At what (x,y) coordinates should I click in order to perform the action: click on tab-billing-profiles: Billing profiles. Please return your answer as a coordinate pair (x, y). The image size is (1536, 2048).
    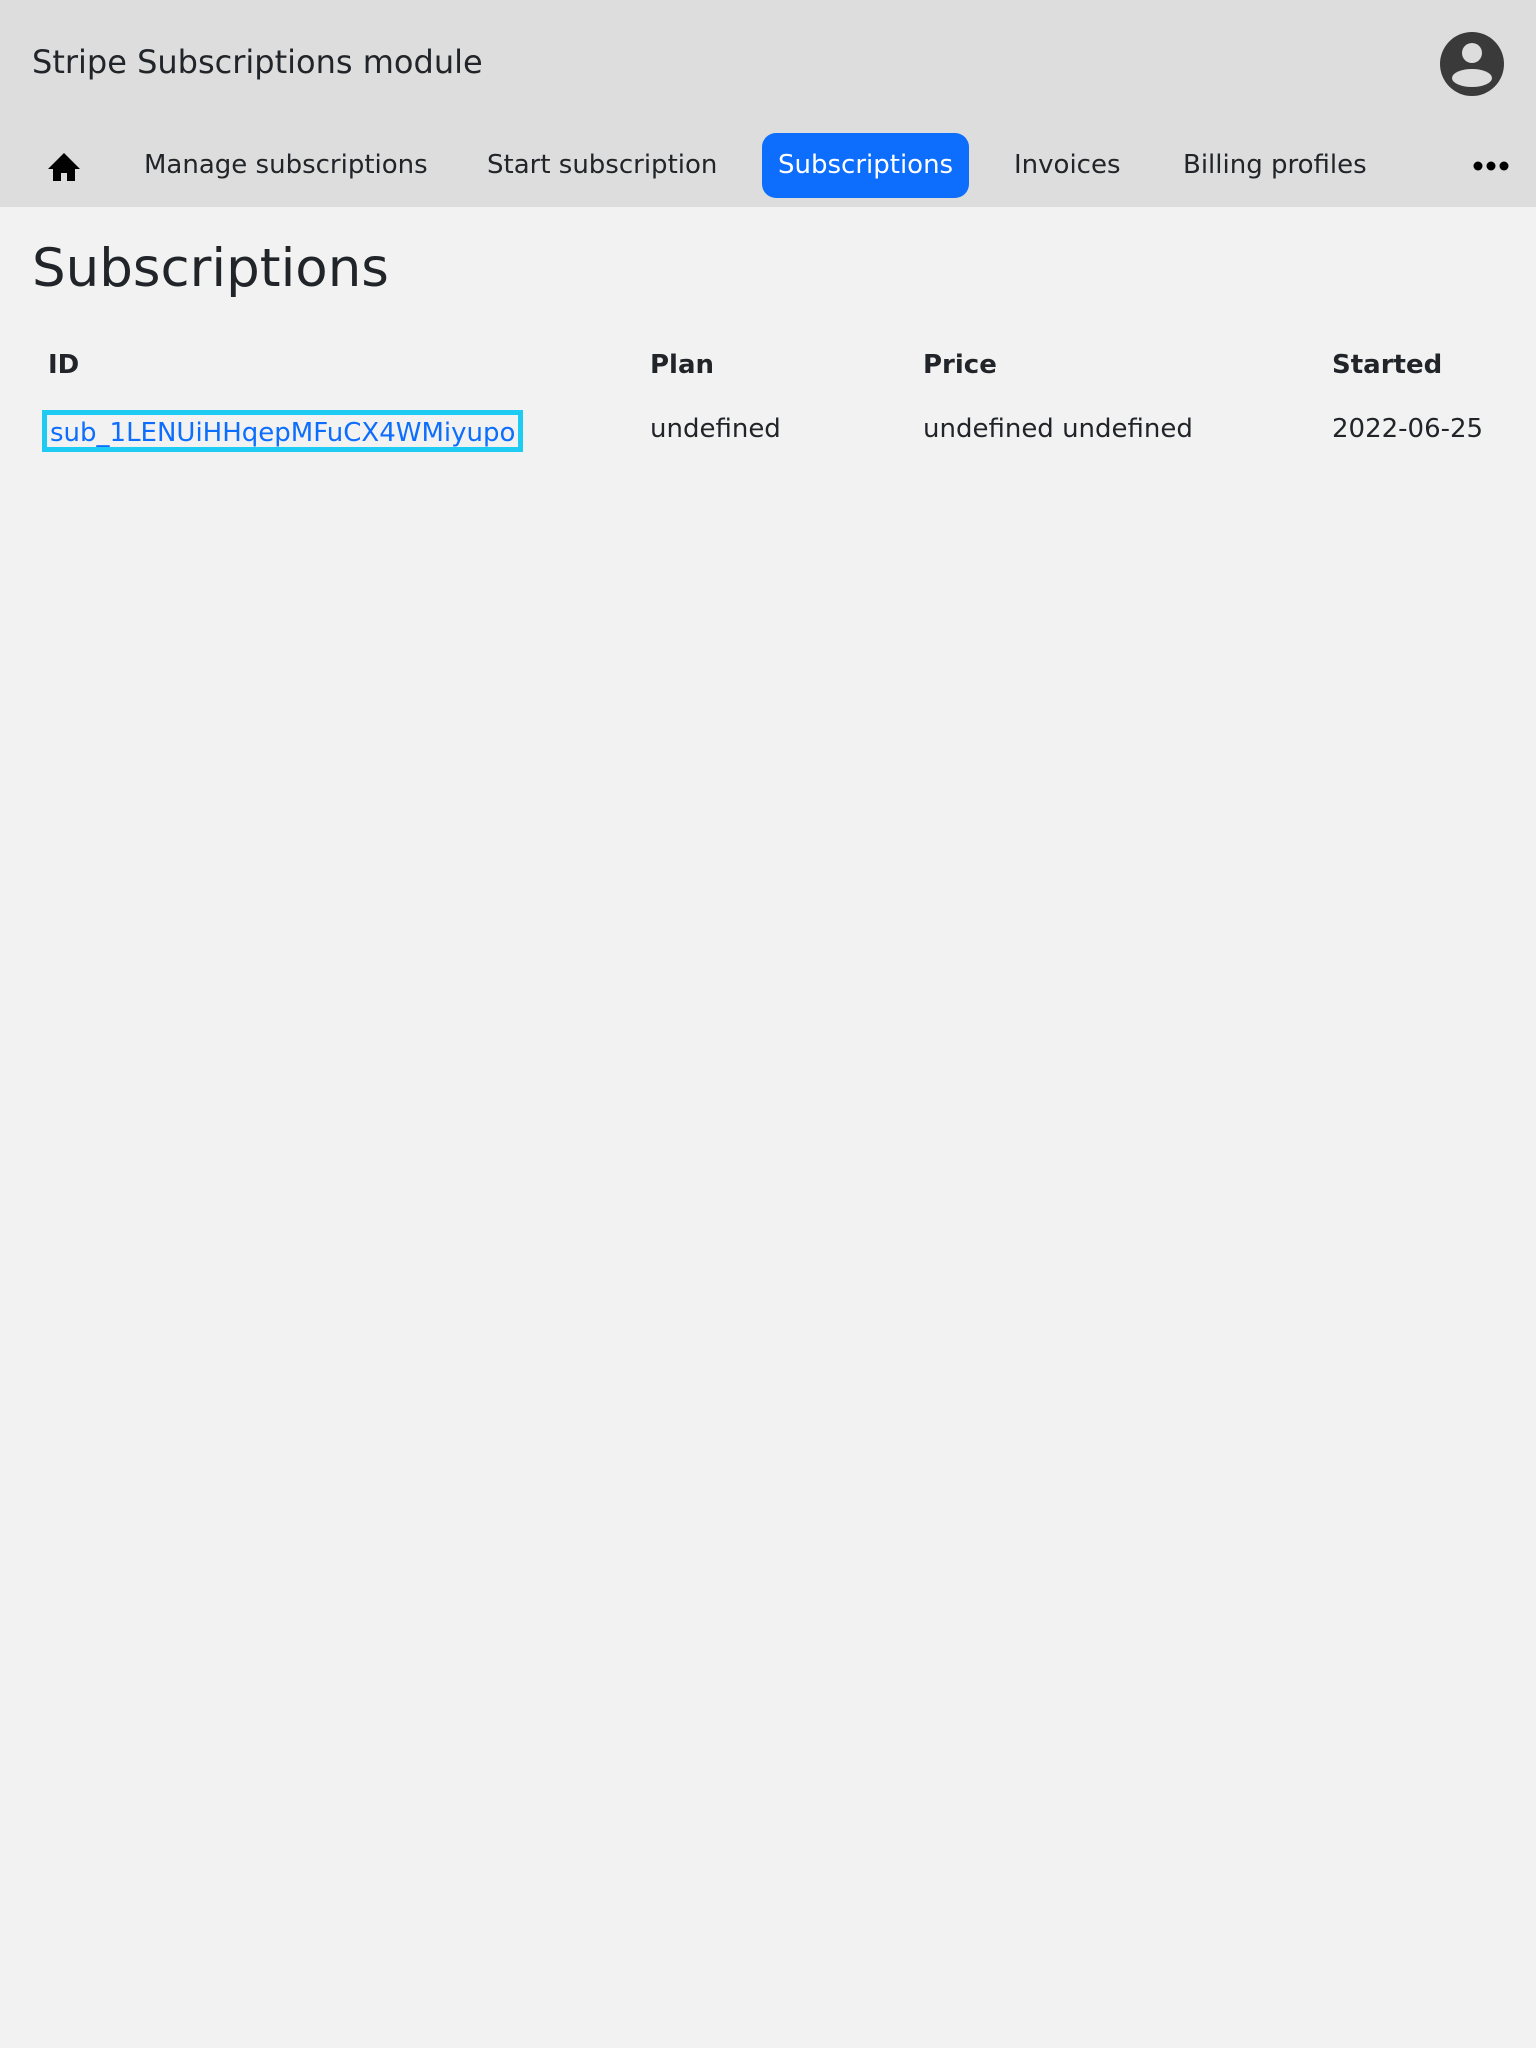
    Looking at the image, I should click on (1275, 165).